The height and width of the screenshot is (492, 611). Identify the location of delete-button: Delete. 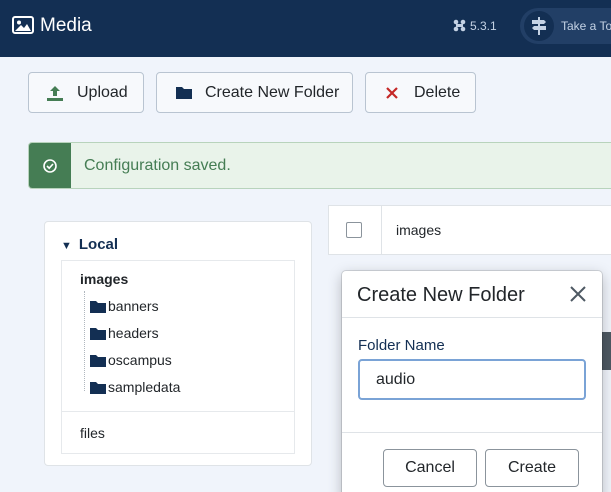
(420, 92).